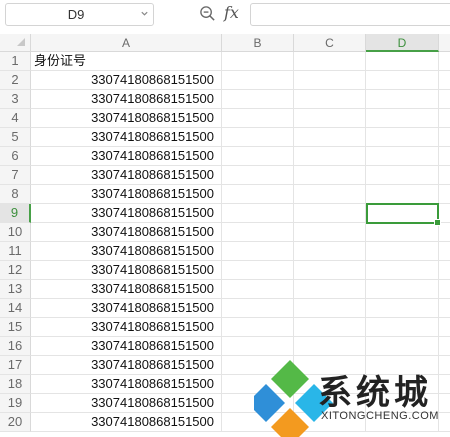 The height and width of the screenshot is (437, 450). Describe the element at coordinates (207, 13) in the screenshot. I see `zoom-icon` at that location.